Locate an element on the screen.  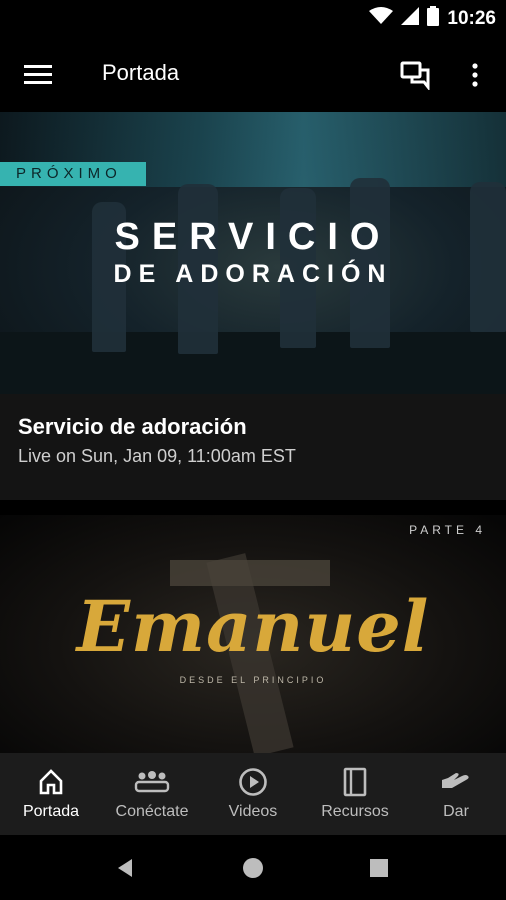
recents-icon is located at coordinates (379, 868).